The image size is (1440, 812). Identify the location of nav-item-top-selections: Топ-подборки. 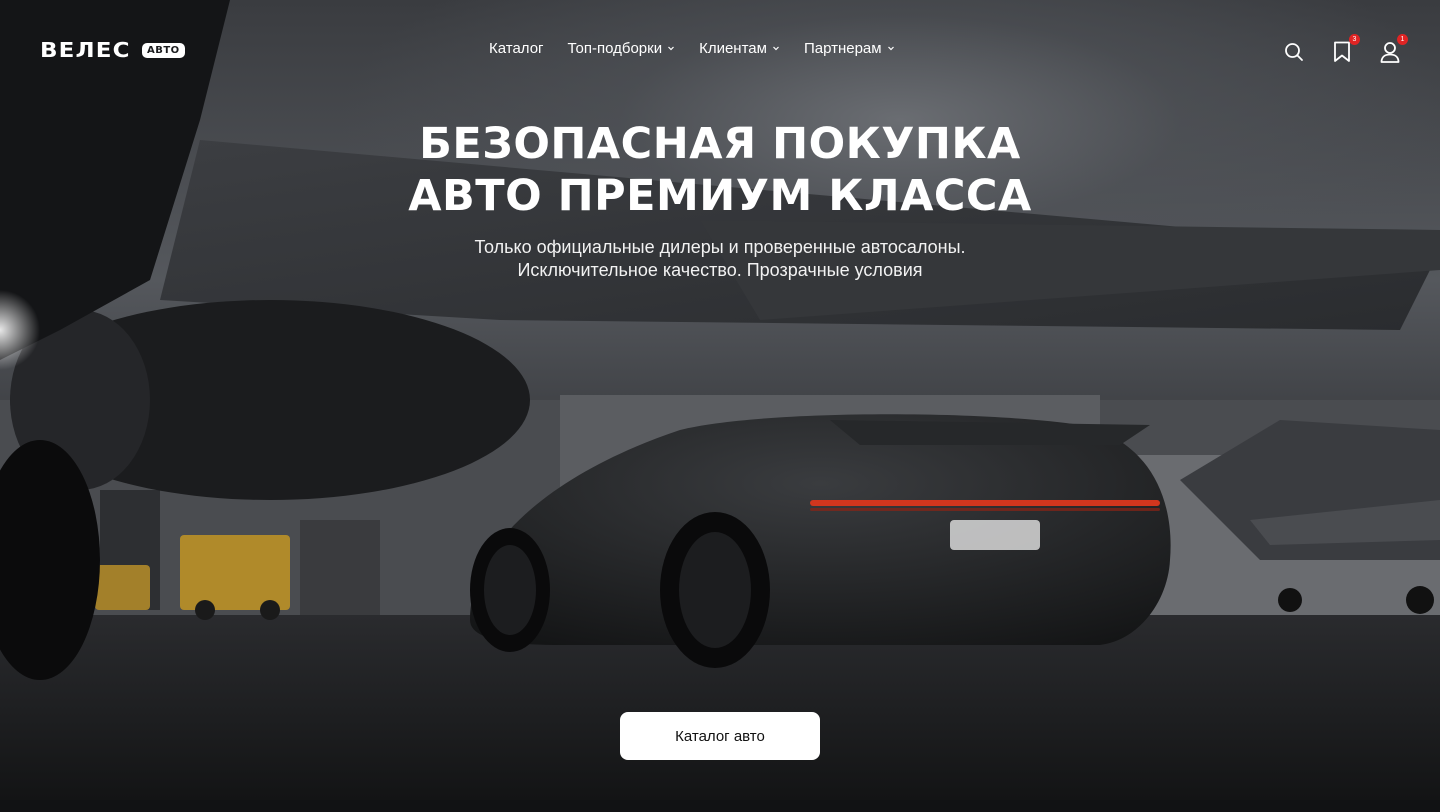
(622, 48).